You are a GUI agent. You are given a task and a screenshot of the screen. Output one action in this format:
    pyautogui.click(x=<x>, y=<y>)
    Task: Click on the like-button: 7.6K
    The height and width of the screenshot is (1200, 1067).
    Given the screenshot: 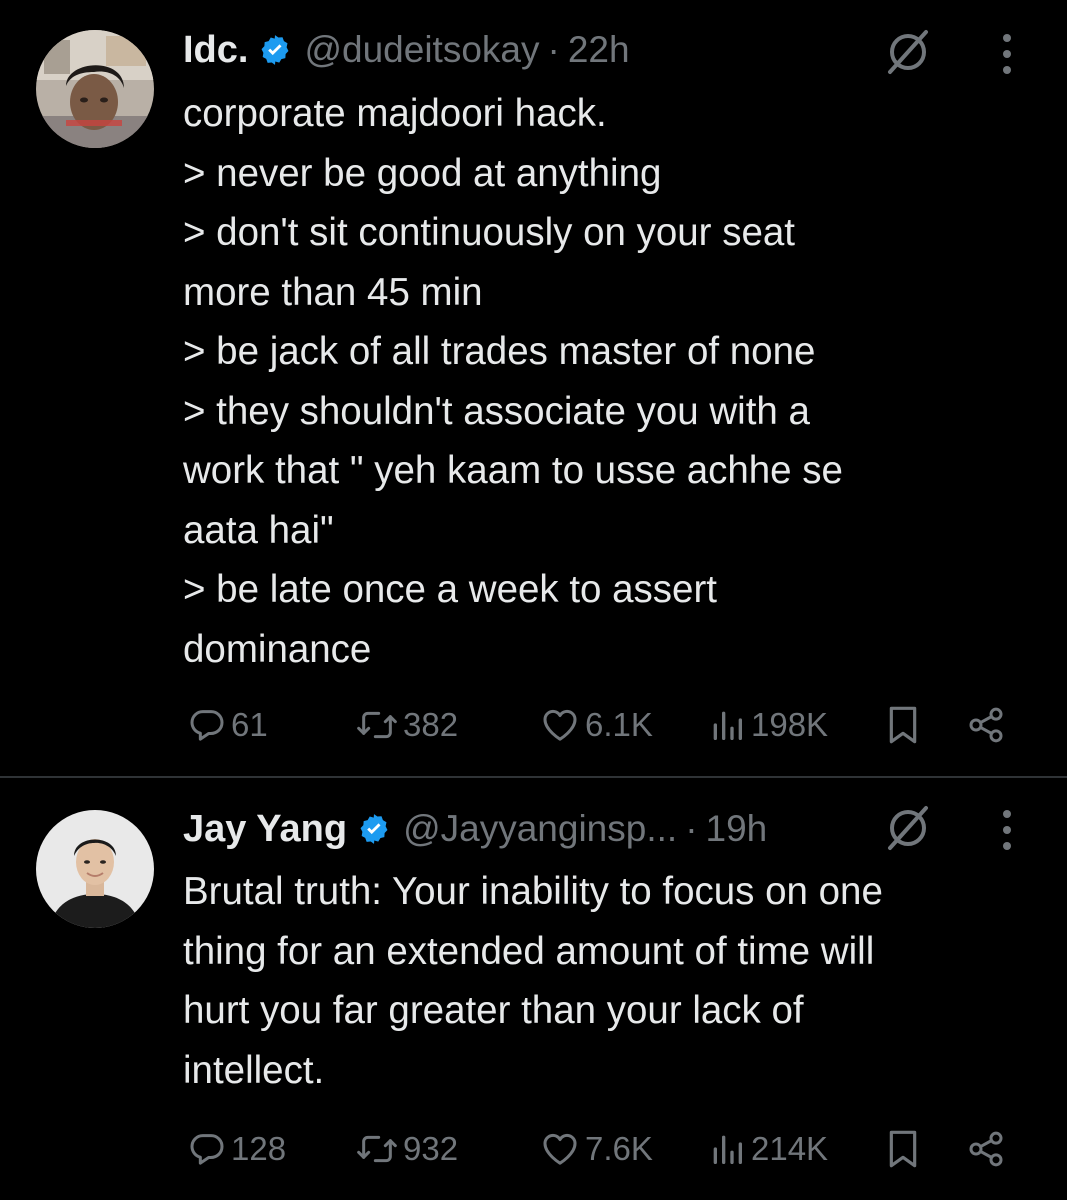 What is the action you would take?
    pyautogui.click(x=596, y=1149)
    